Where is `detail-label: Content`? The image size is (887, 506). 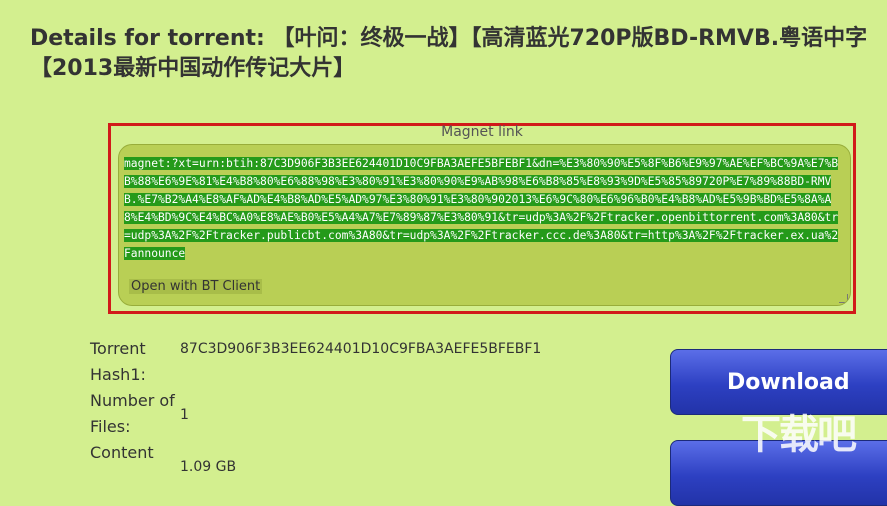
detail-label: Content is located at coordinates (122, 452).